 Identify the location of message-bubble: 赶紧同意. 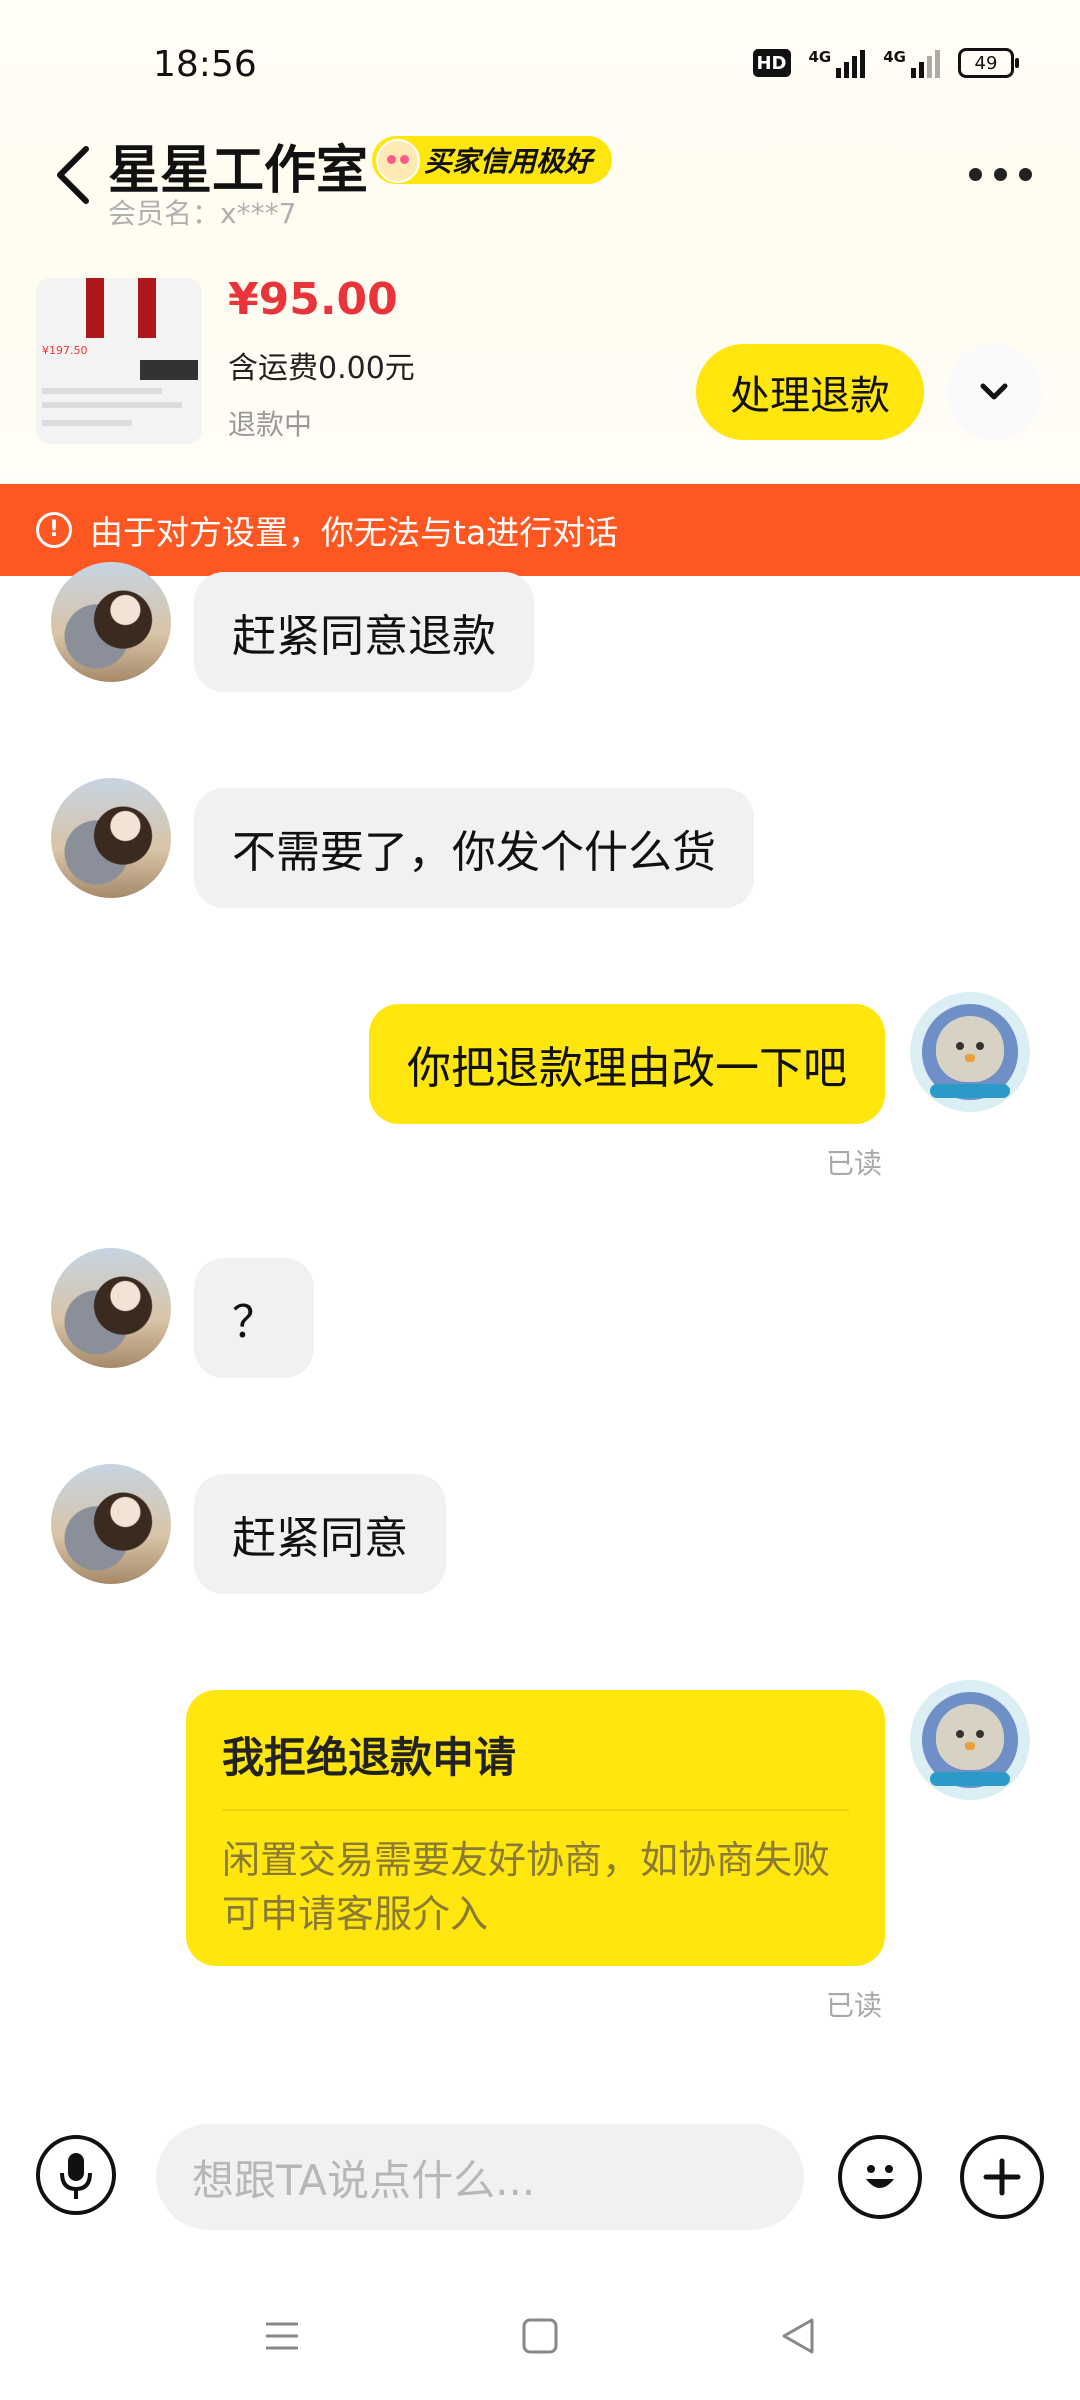
(320, 1534).